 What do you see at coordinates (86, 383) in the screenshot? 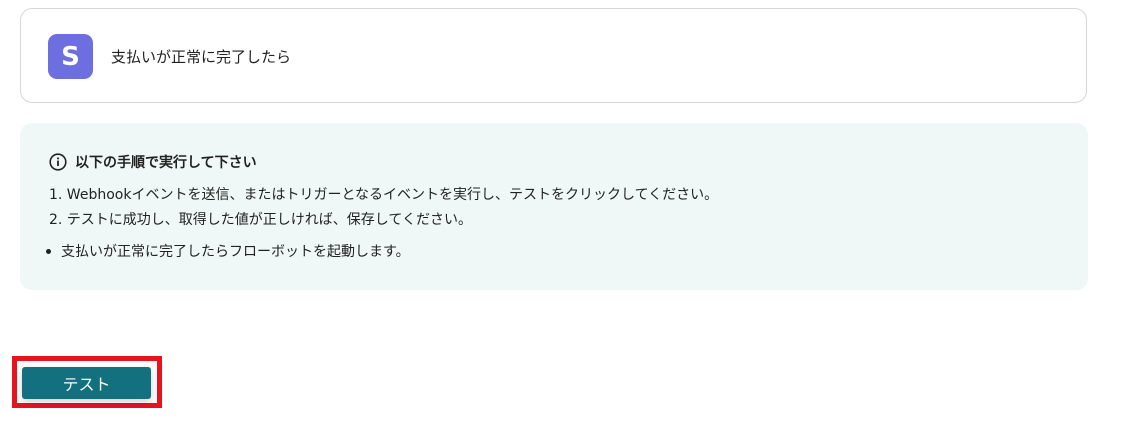
I see `test-button: テスト` at bounding box center [86, 383].